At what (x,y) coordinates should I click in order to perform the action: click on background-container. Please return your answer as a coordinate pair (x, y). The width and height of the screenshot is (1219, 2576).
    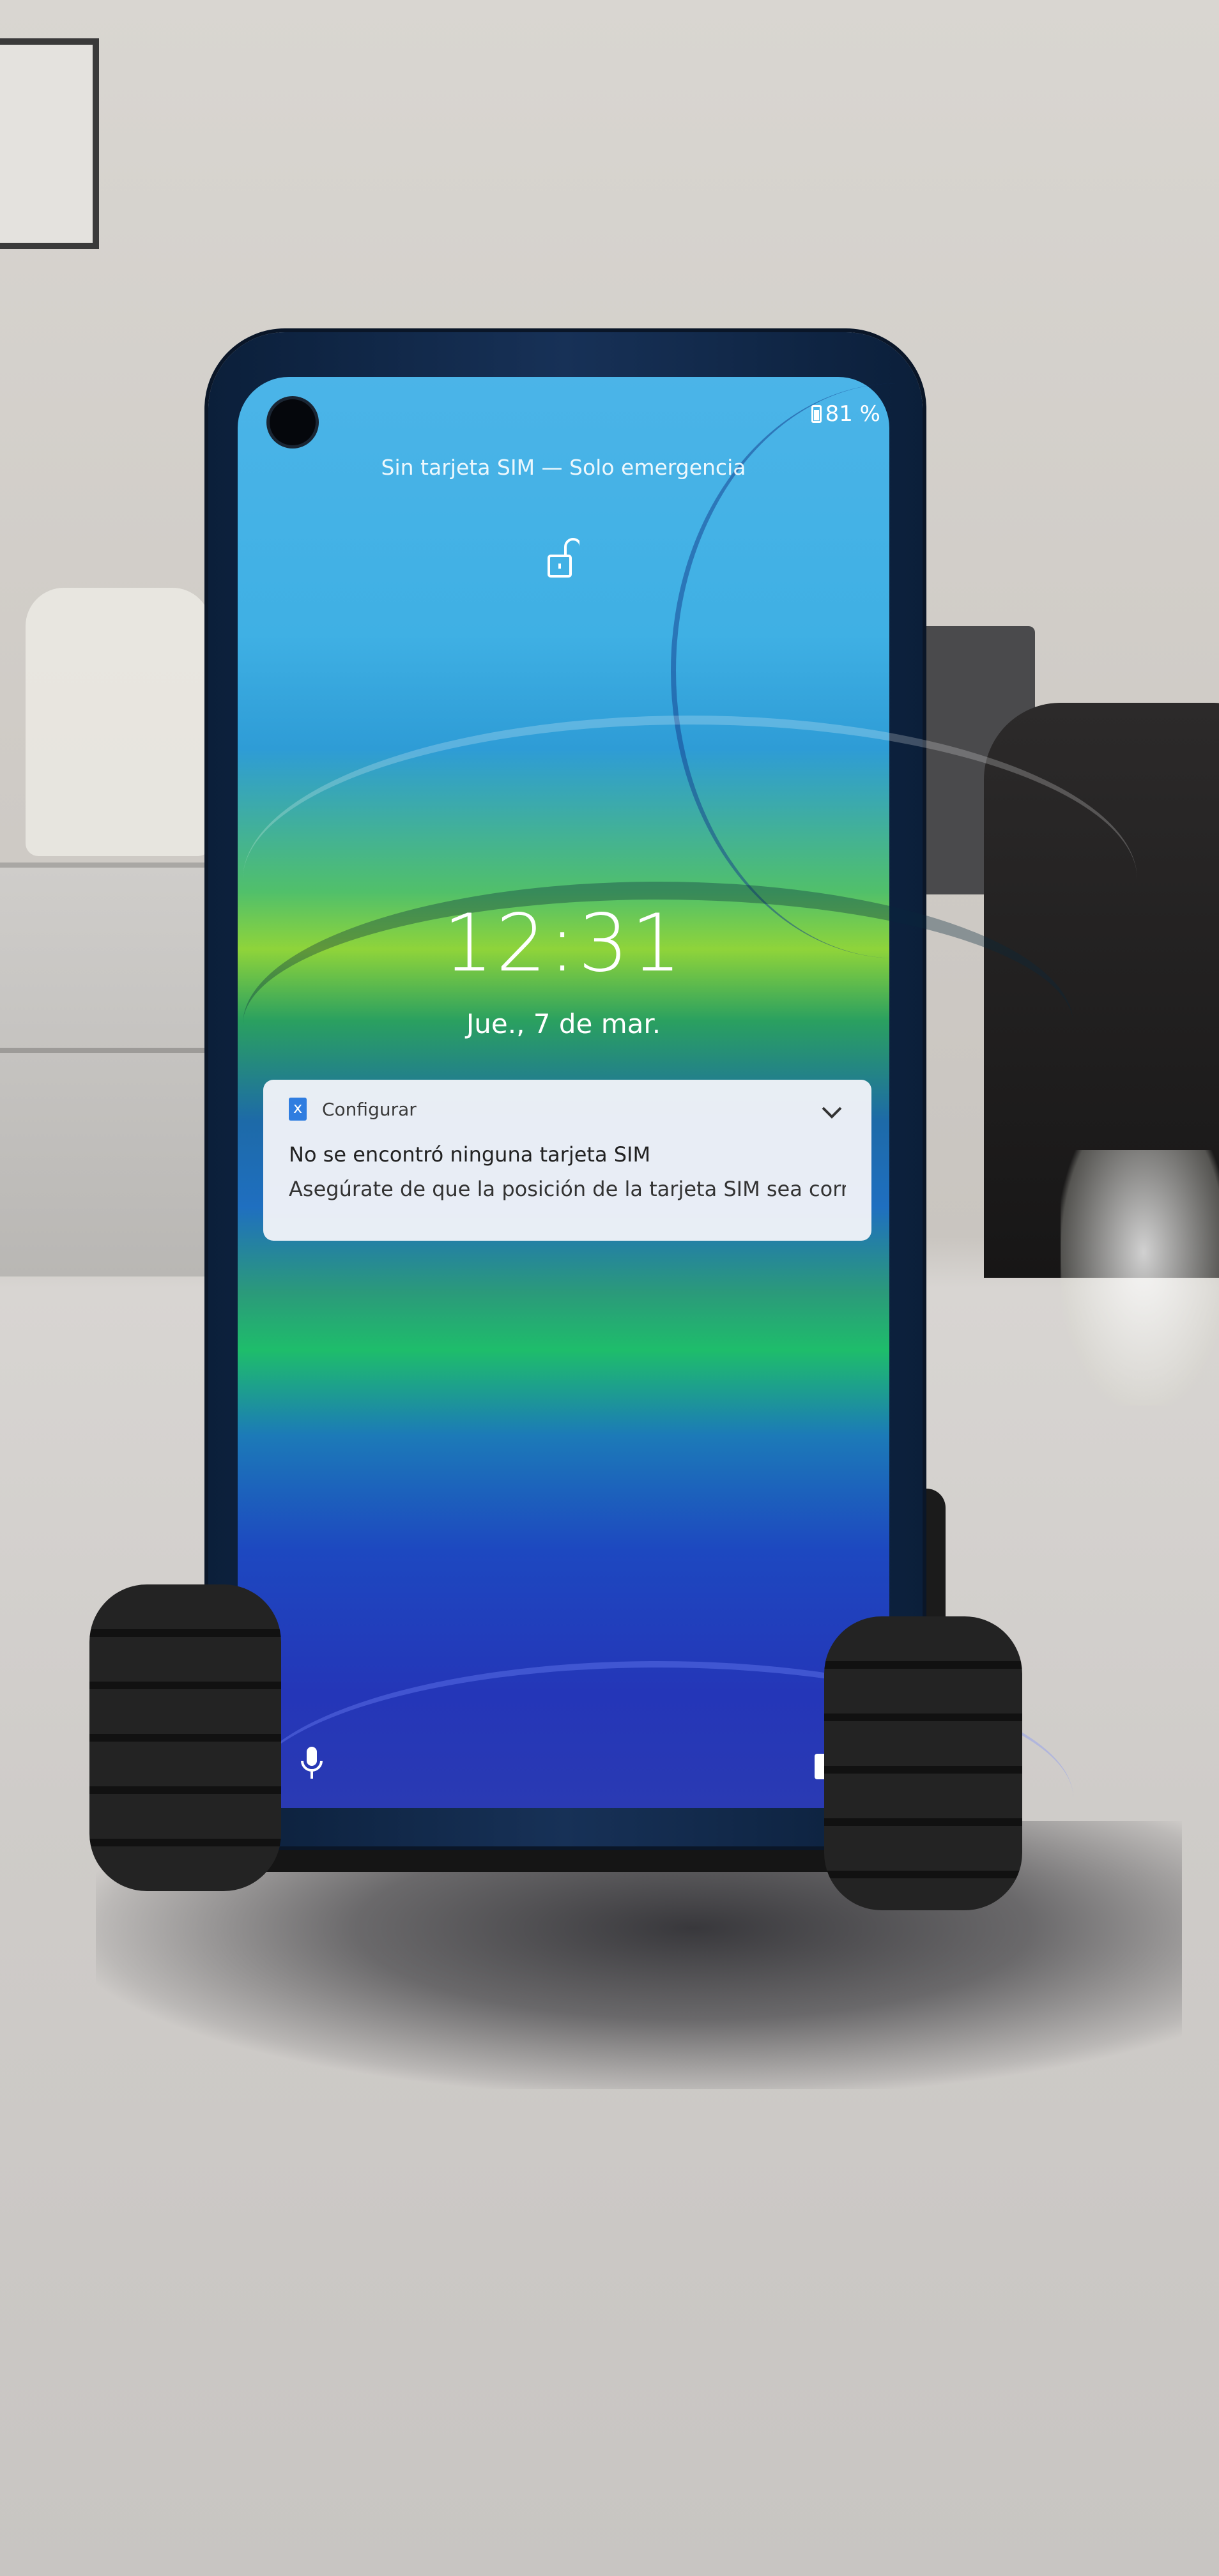
    Looking at the image, I should click on (118, 722).